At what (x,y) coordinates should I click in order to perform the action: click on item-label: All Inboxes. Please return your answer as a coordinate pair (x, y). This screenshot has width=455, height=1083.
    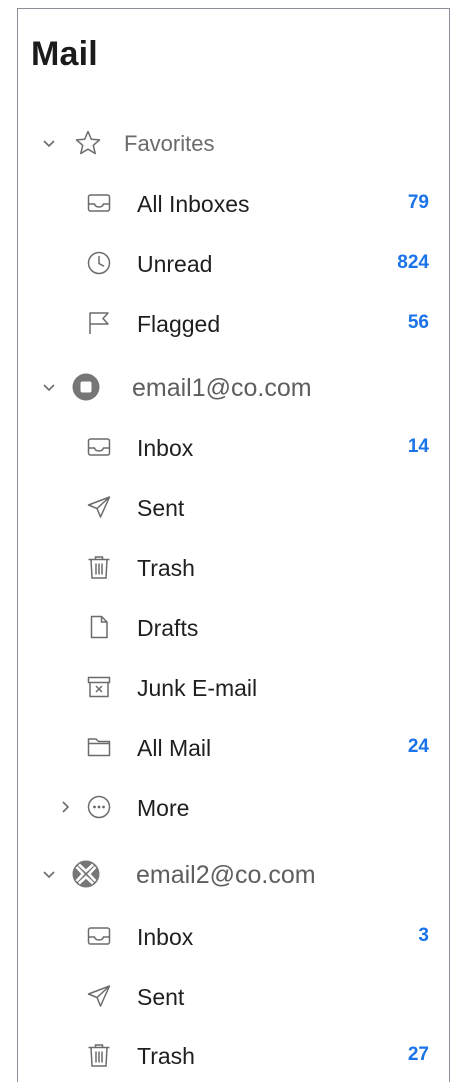
    Looking at the image, I should click on (193, 204).